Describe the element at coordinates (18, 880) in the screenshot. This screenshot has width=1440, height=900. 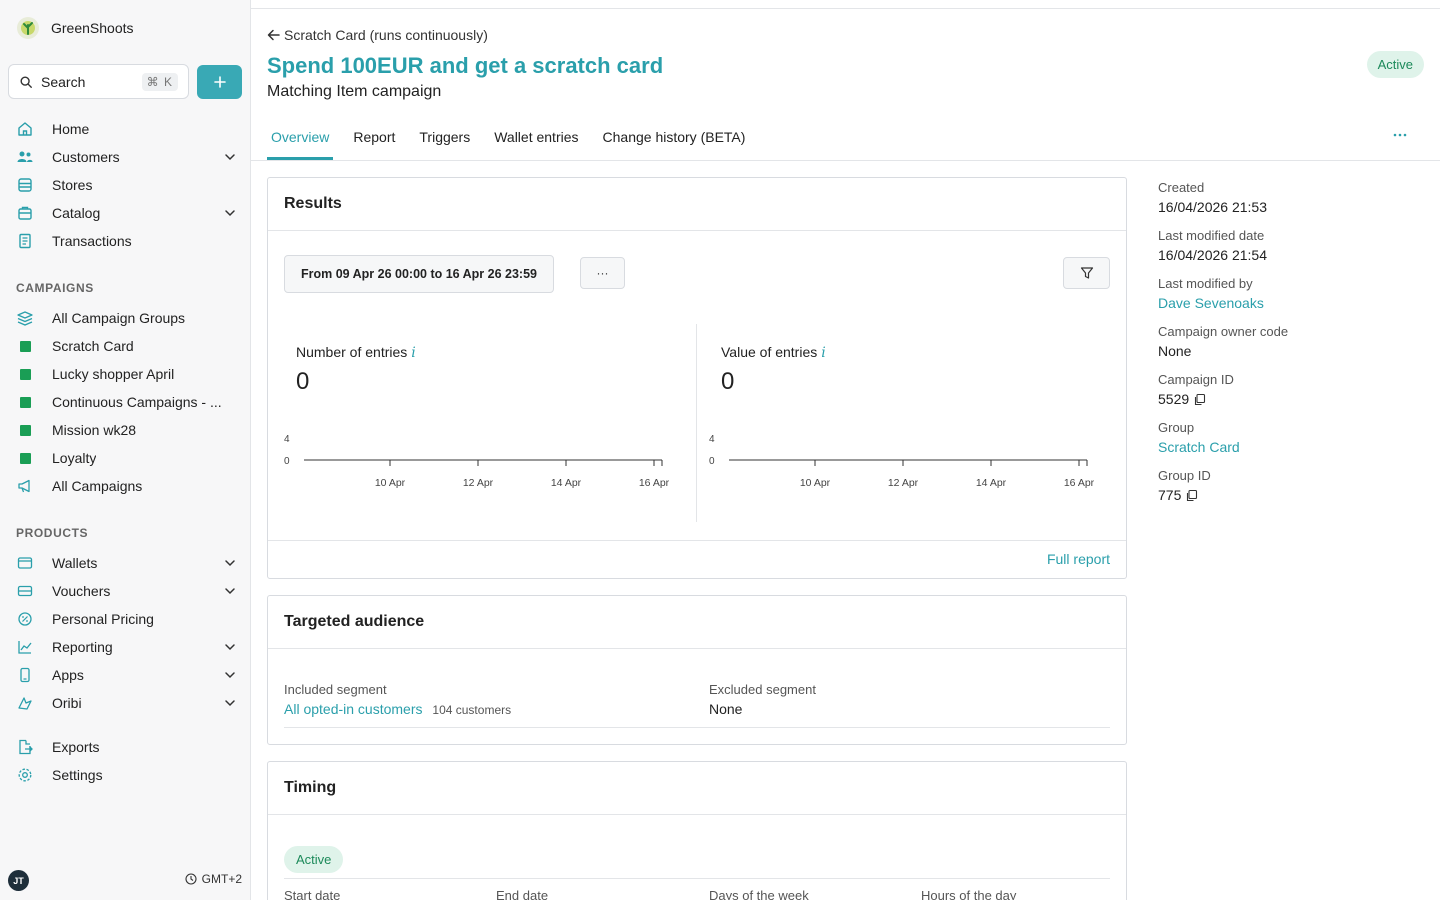
I see `avatar: JT` at that location.